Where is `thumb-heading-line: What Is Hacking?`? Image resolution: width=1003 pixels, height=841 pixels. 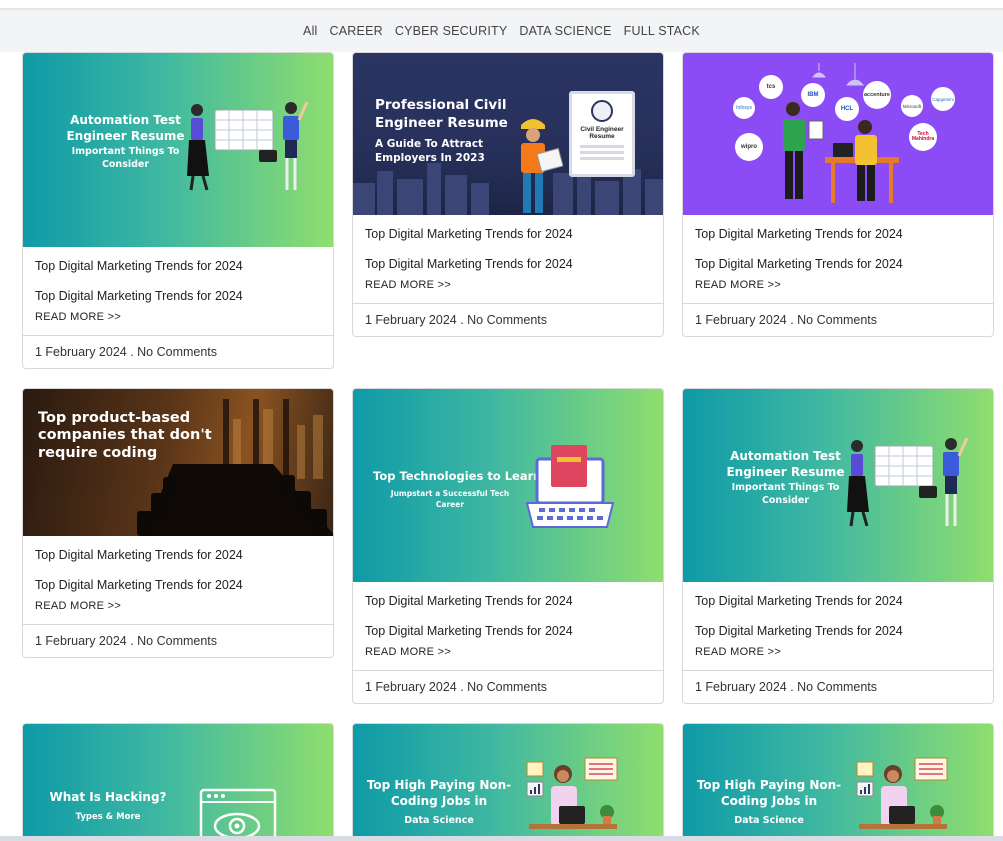 thumb-heading-line: What Is Hacking? is located at coordinates (108, 797).